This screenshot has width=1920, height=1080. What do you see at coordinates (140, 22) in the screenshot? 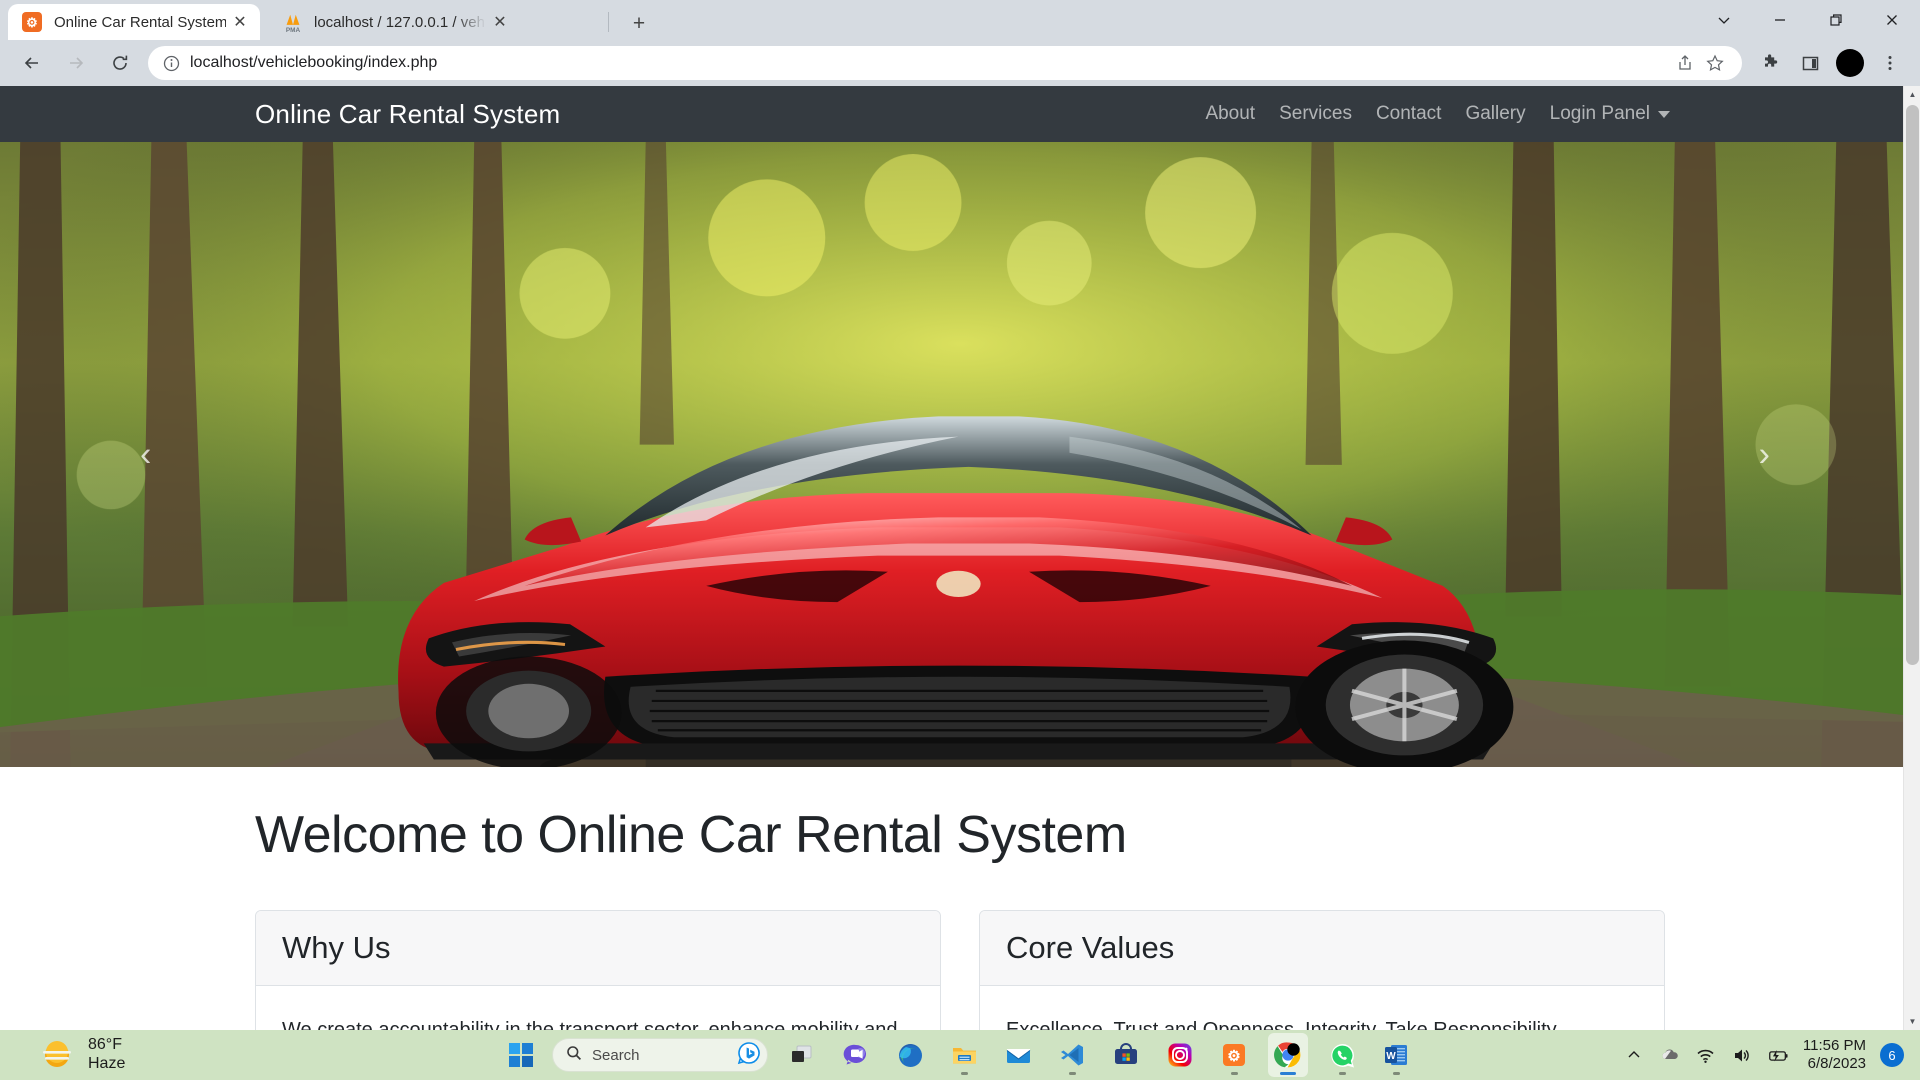
I see `tab-title: Online Car Rental System` at bounding box center [140, 22].